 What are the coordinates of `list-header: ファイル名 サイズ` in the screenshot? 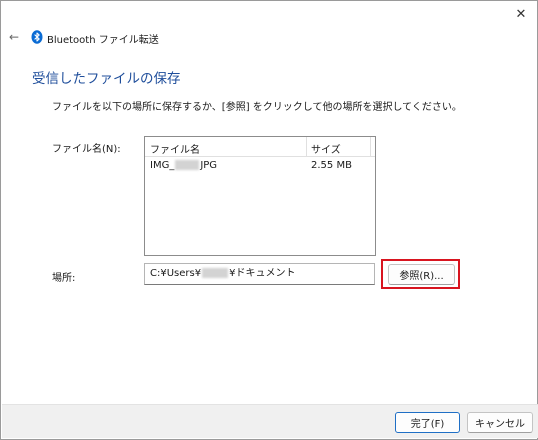 It's located at (260, 147).